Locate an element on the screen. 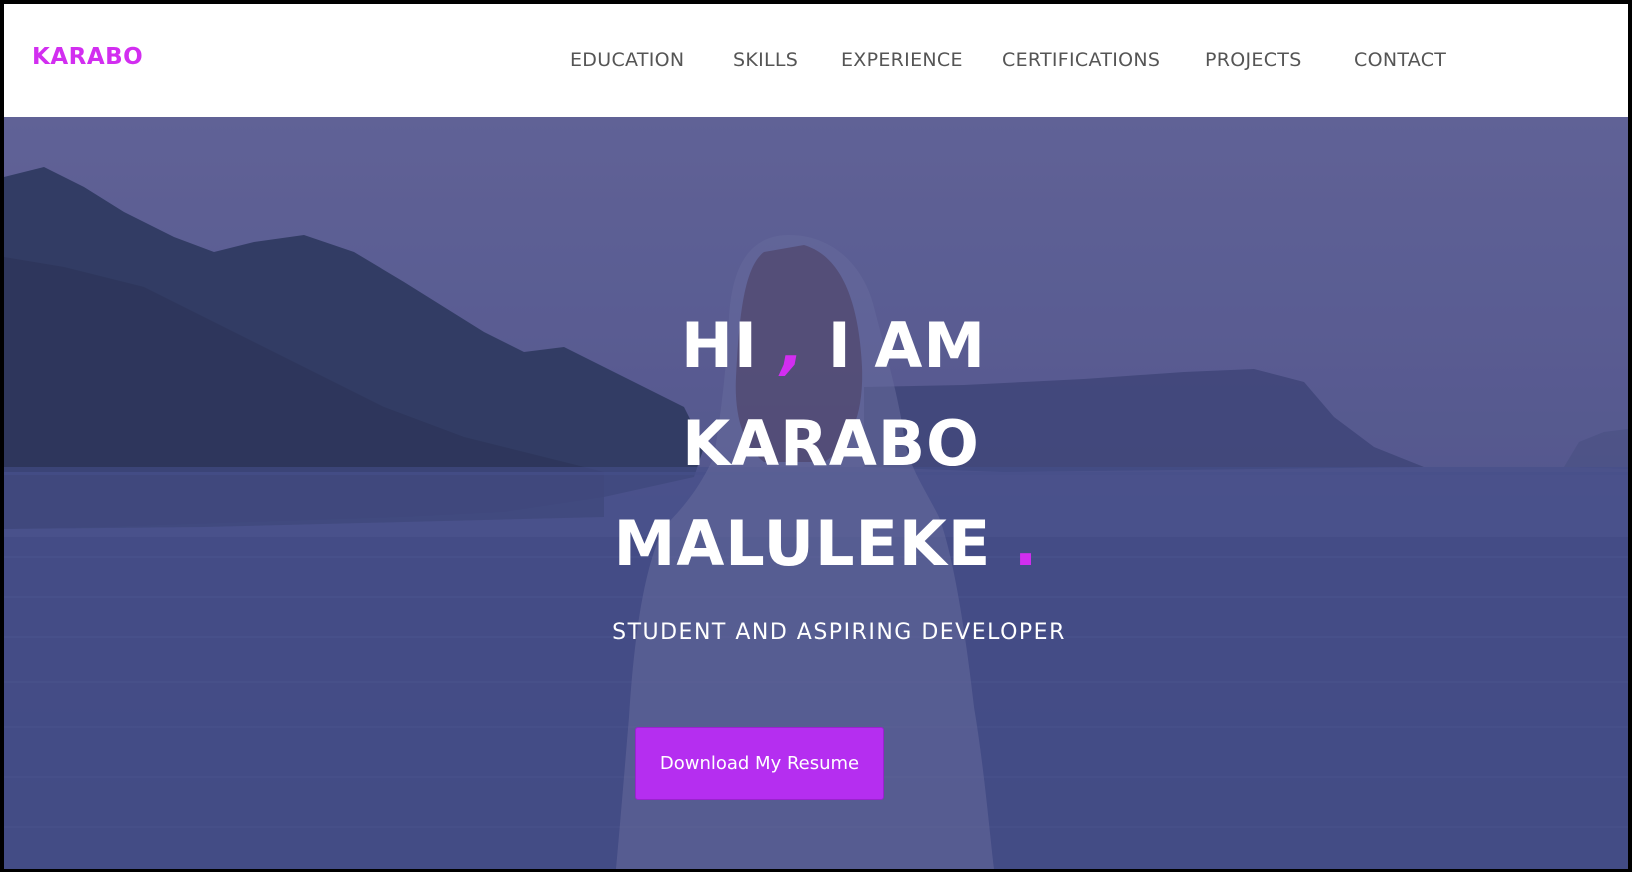 The width and height of the screenshot is (1632, 872). hero-last-name: MALULEKE is located at coordinates (802, 543).